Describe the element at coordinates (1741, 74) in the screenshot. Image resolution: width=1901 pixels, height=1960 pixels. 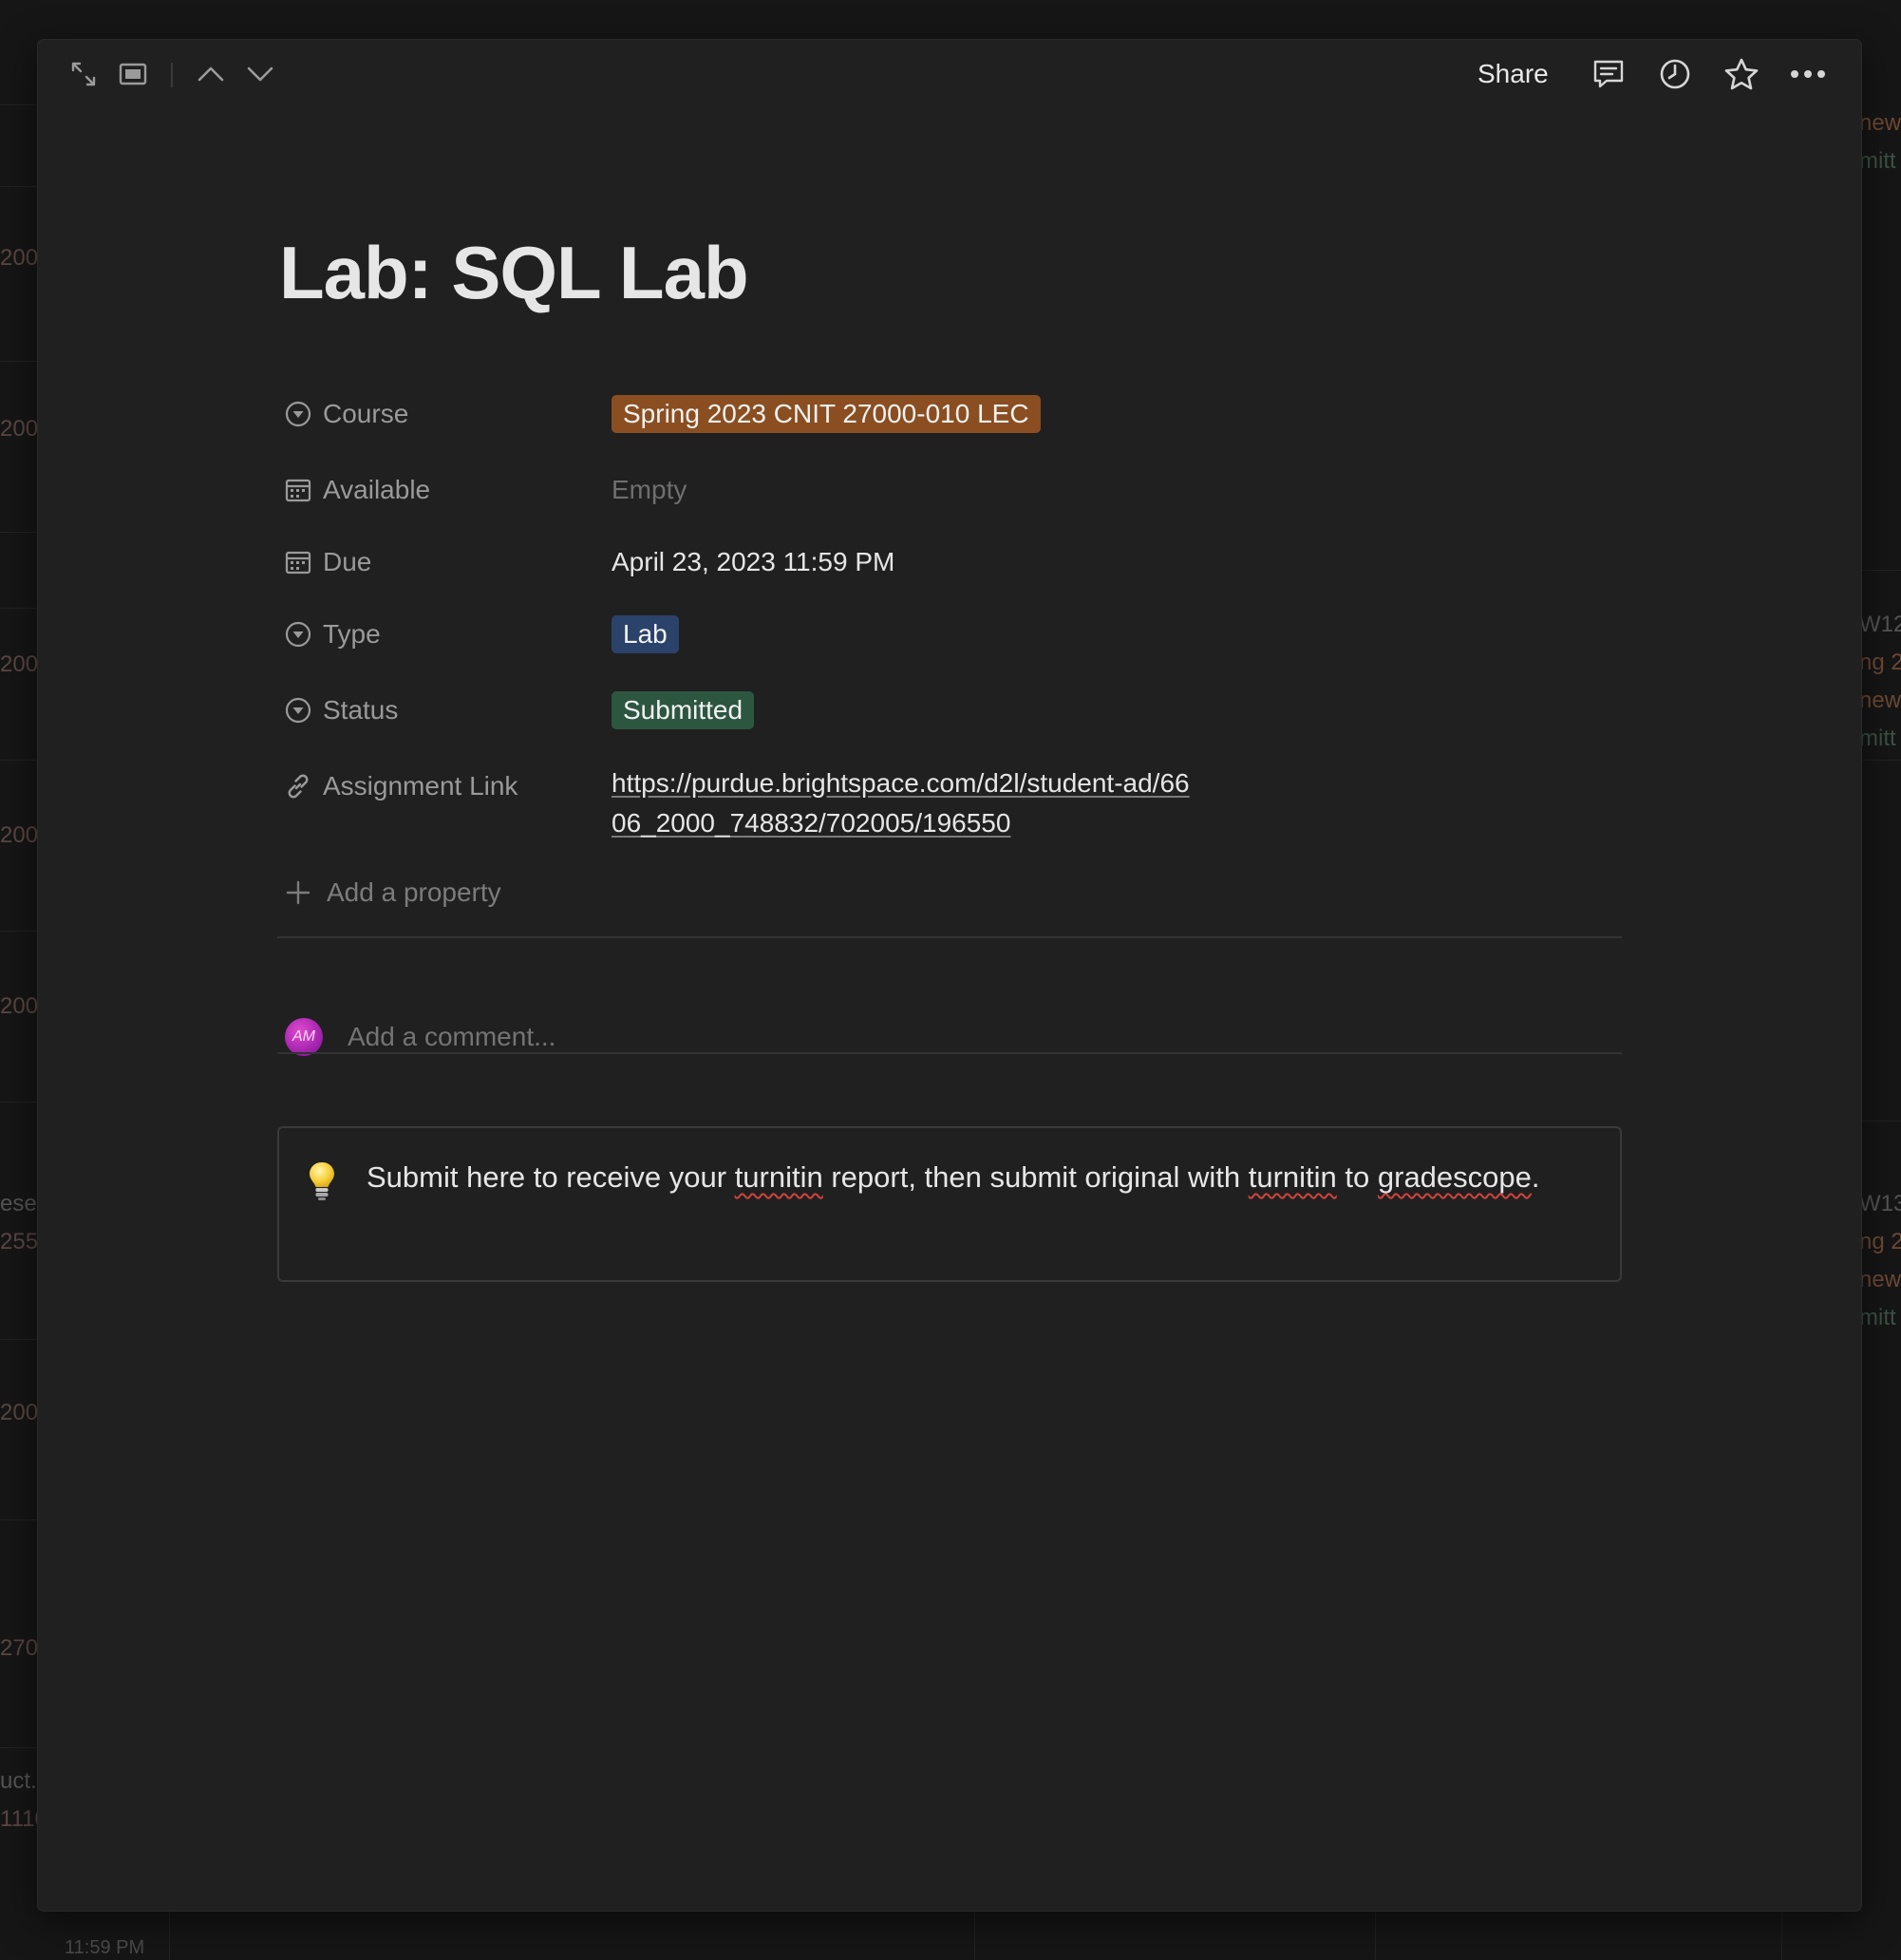
I see `star-icon` at that location.